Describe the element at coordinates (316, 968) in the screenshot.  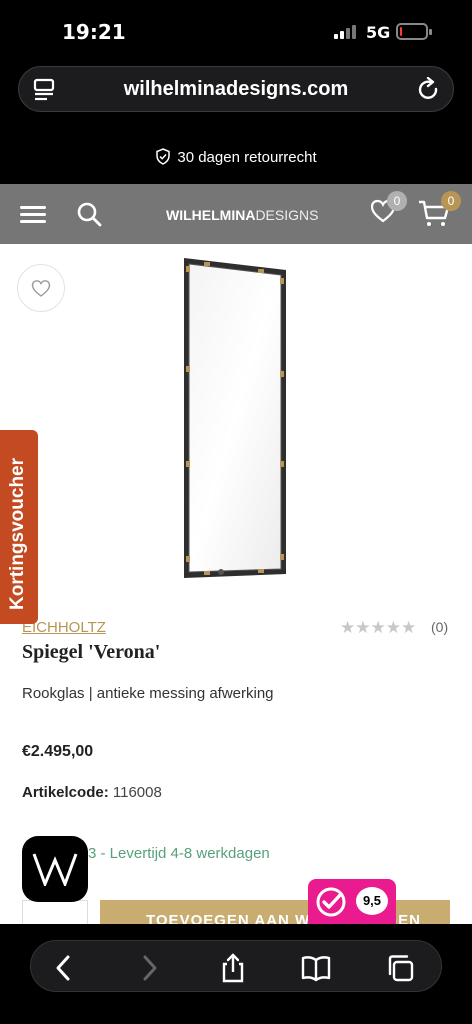
I see `book-icon` at that location.